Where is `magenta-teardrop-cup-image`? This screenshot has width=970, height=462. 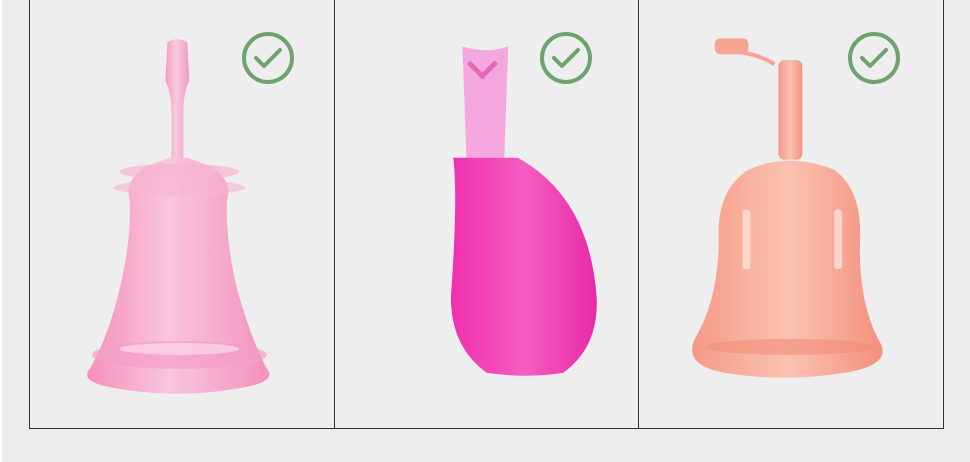
magenta-teardrop-cup-image is located at coordinates (523, 211).